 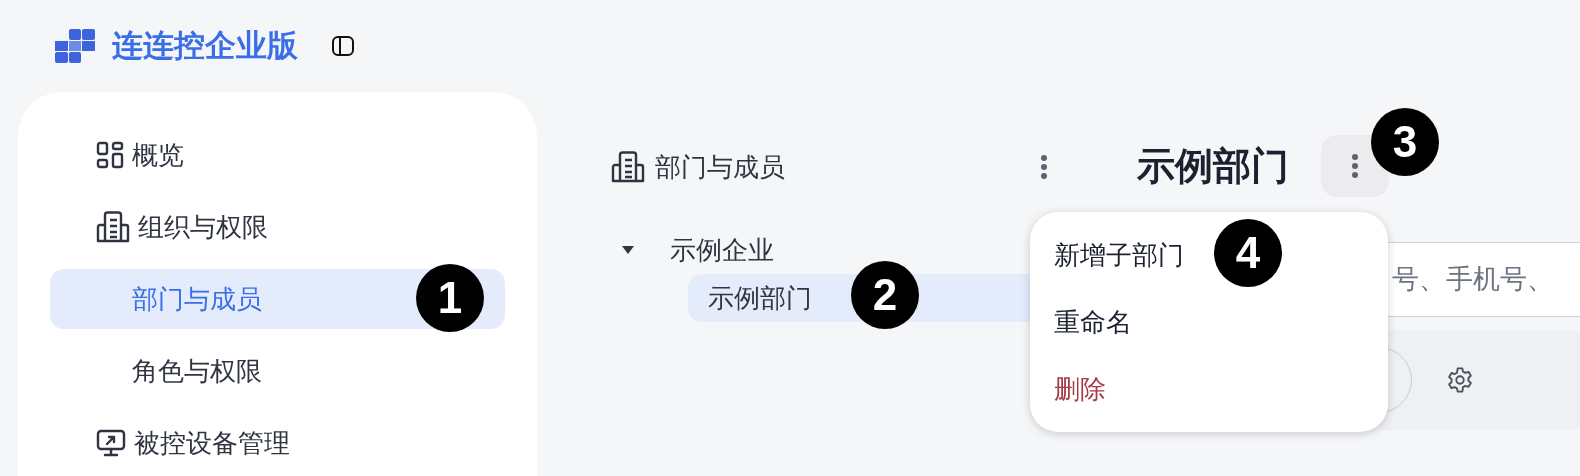 What do you see at coordinates (720, 167) in the screenshot?
I see `panel-title: 部门与成员` at bounding box center [720, 167].